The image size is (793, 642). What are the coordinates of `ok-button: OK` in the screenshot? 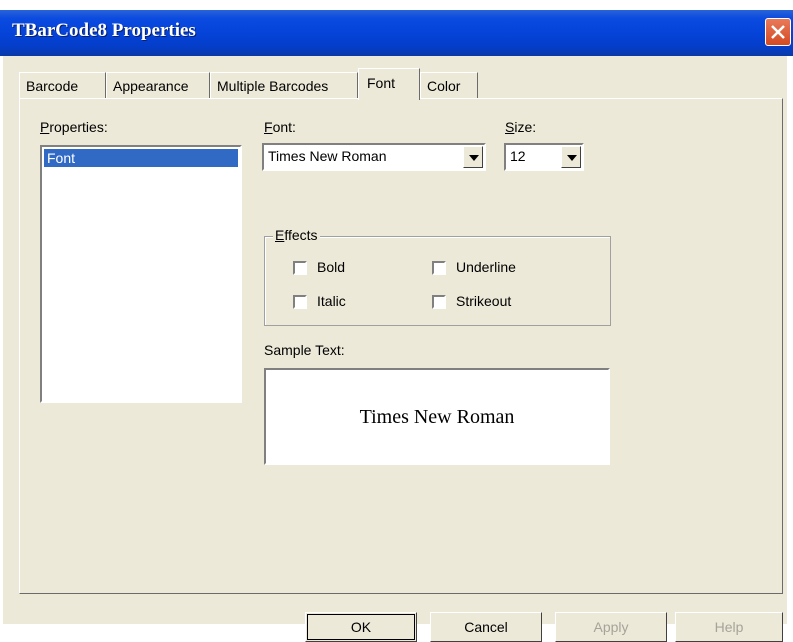 It's located at (361, 627).